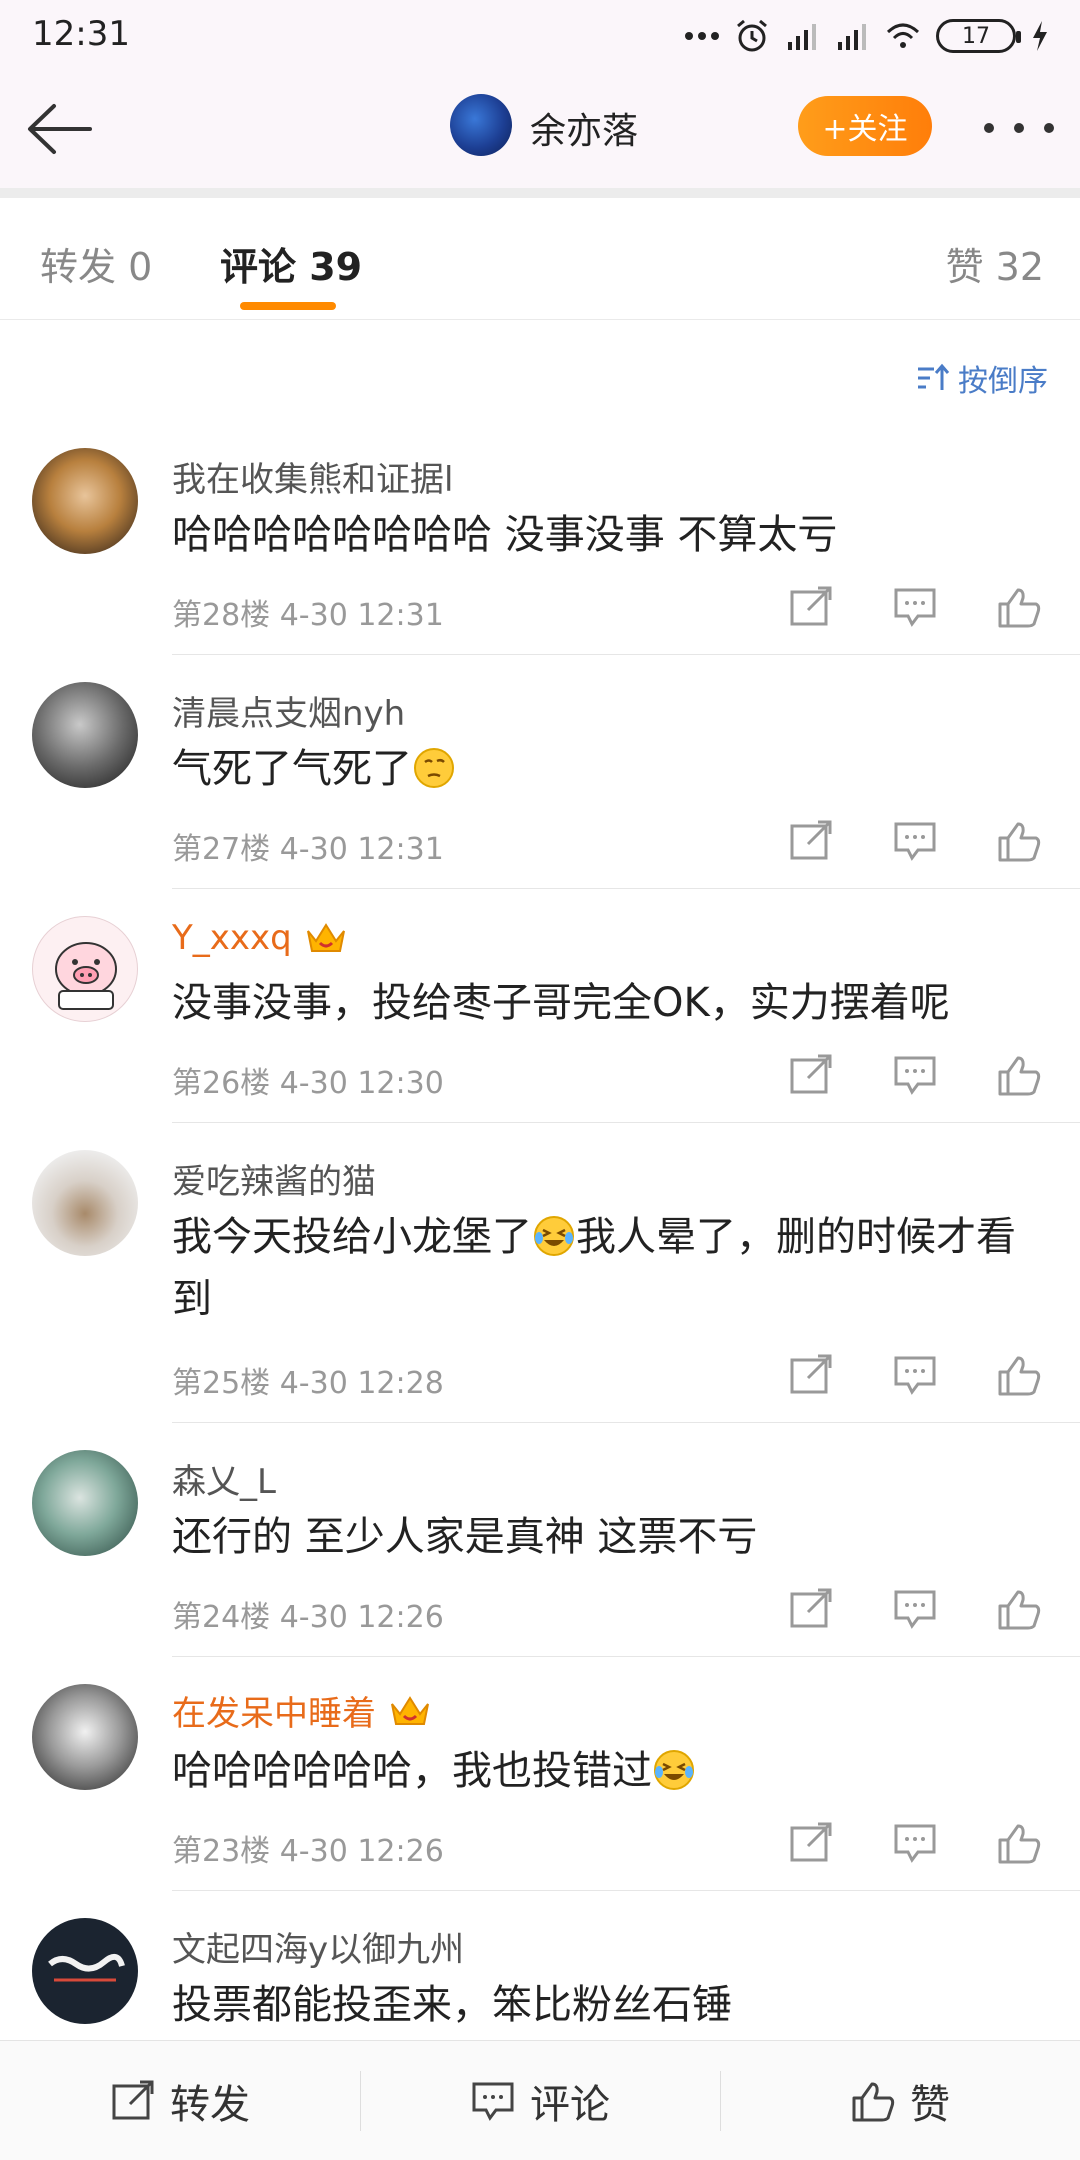 The image size is (1080, 2160). I want to click on follow-button: +关注, so click(865, 126).